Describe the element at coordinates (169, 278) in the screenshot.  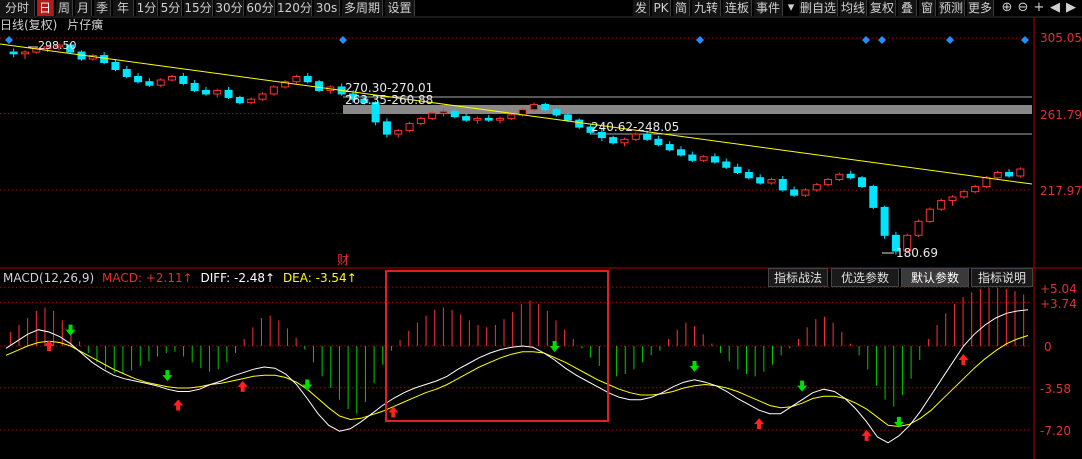
I see `macd-value: +2.11↑` at that location.